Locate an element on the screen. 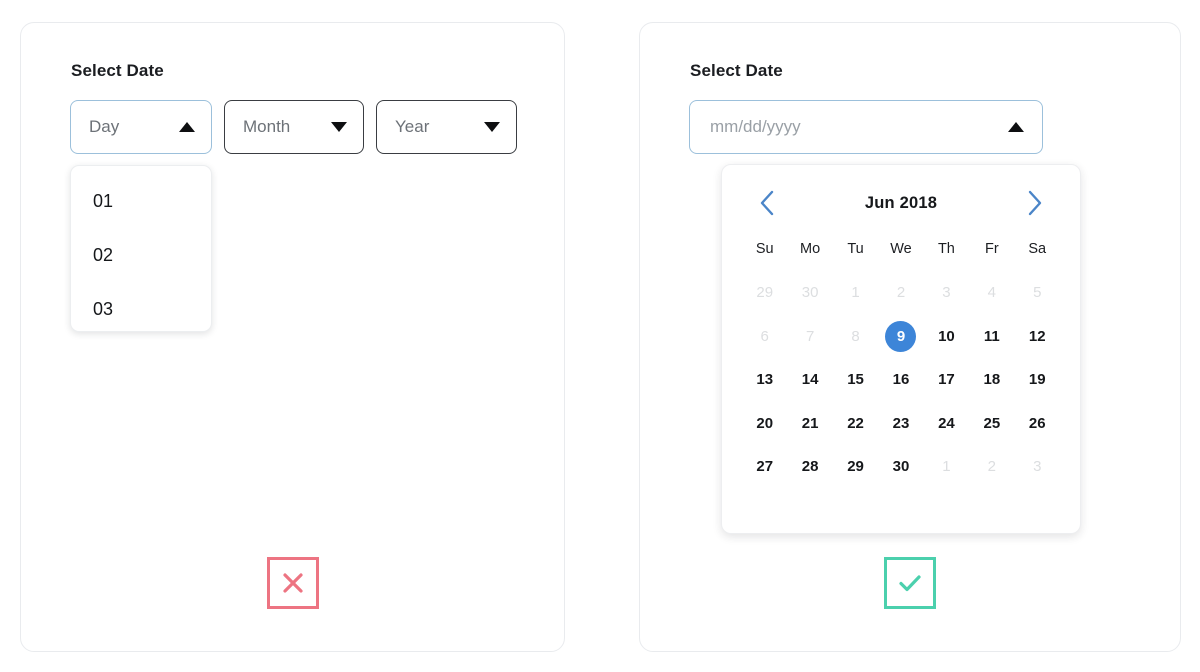 This screenshot has height=672, width=1200. calendar-day: 17 is located at coordinates (946, 380).